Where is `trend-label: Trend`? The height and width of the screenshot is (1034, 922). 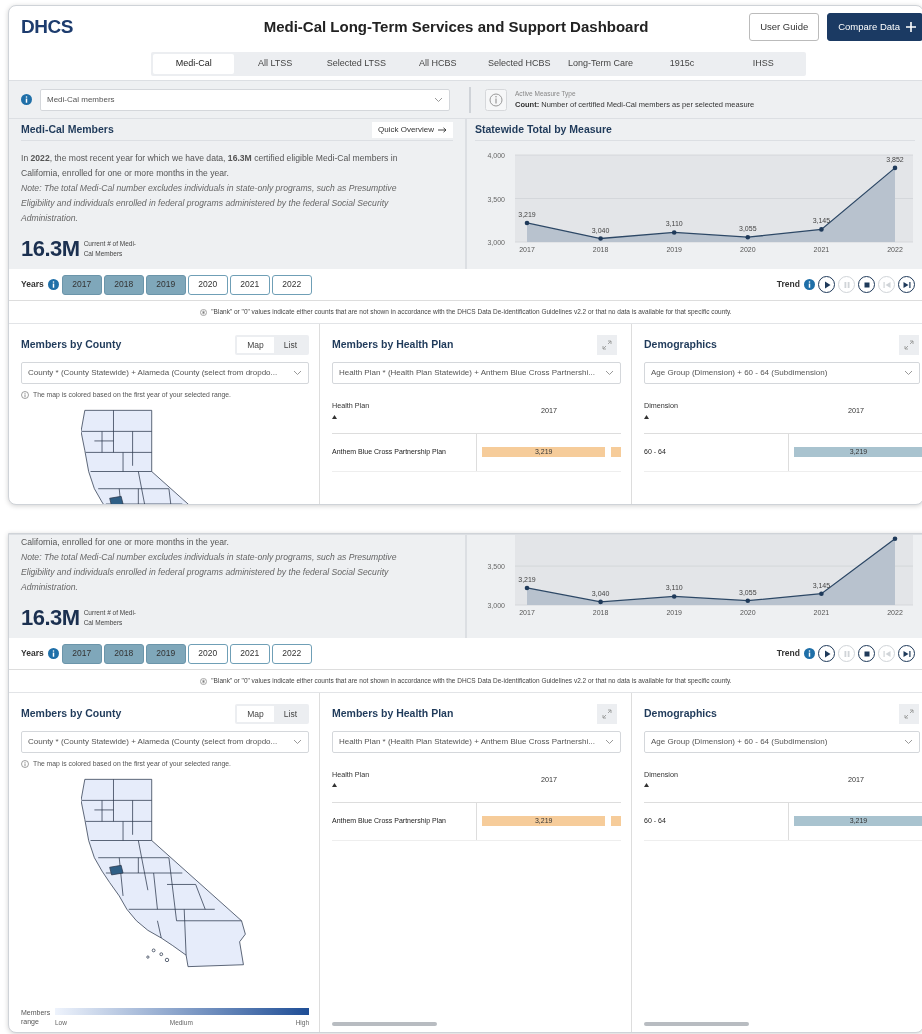
trend-label: Trend is located at coordinates (788, 653).